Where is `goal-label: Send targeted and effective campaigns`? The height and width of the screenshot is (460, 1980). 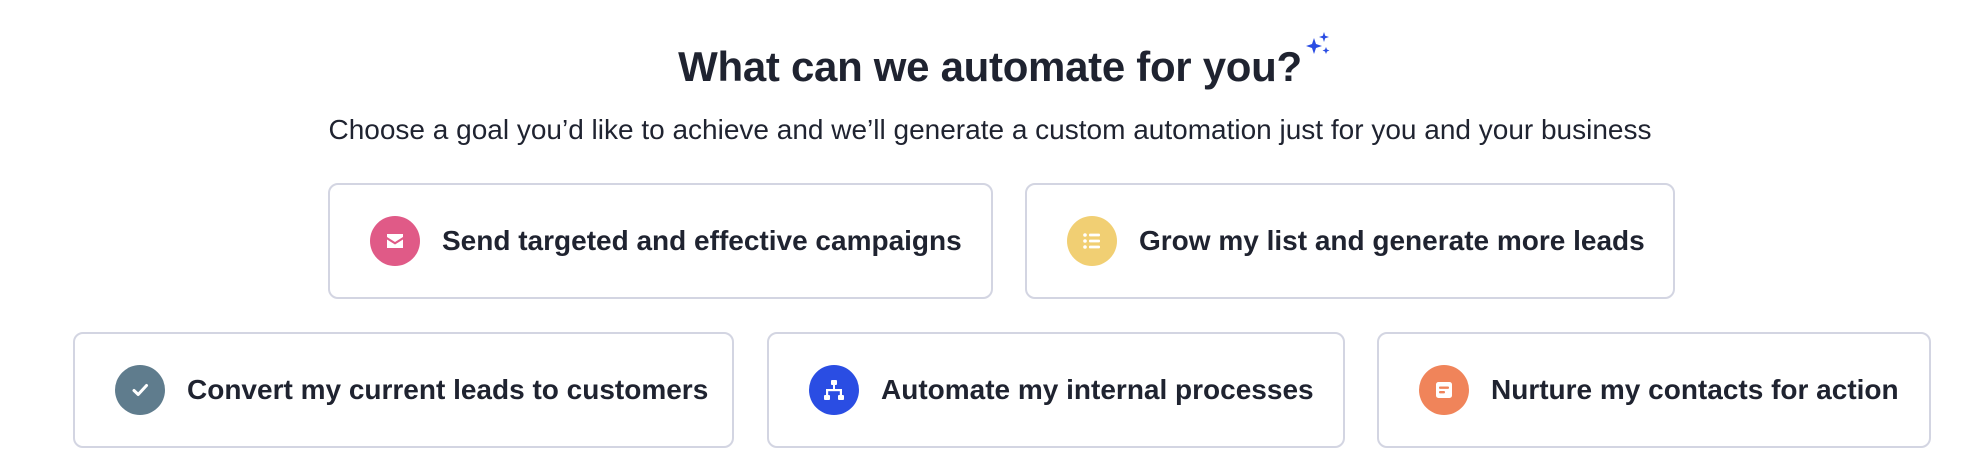
goal-label: Send targeted and effective campaigns is located at coordinates (702, 240).